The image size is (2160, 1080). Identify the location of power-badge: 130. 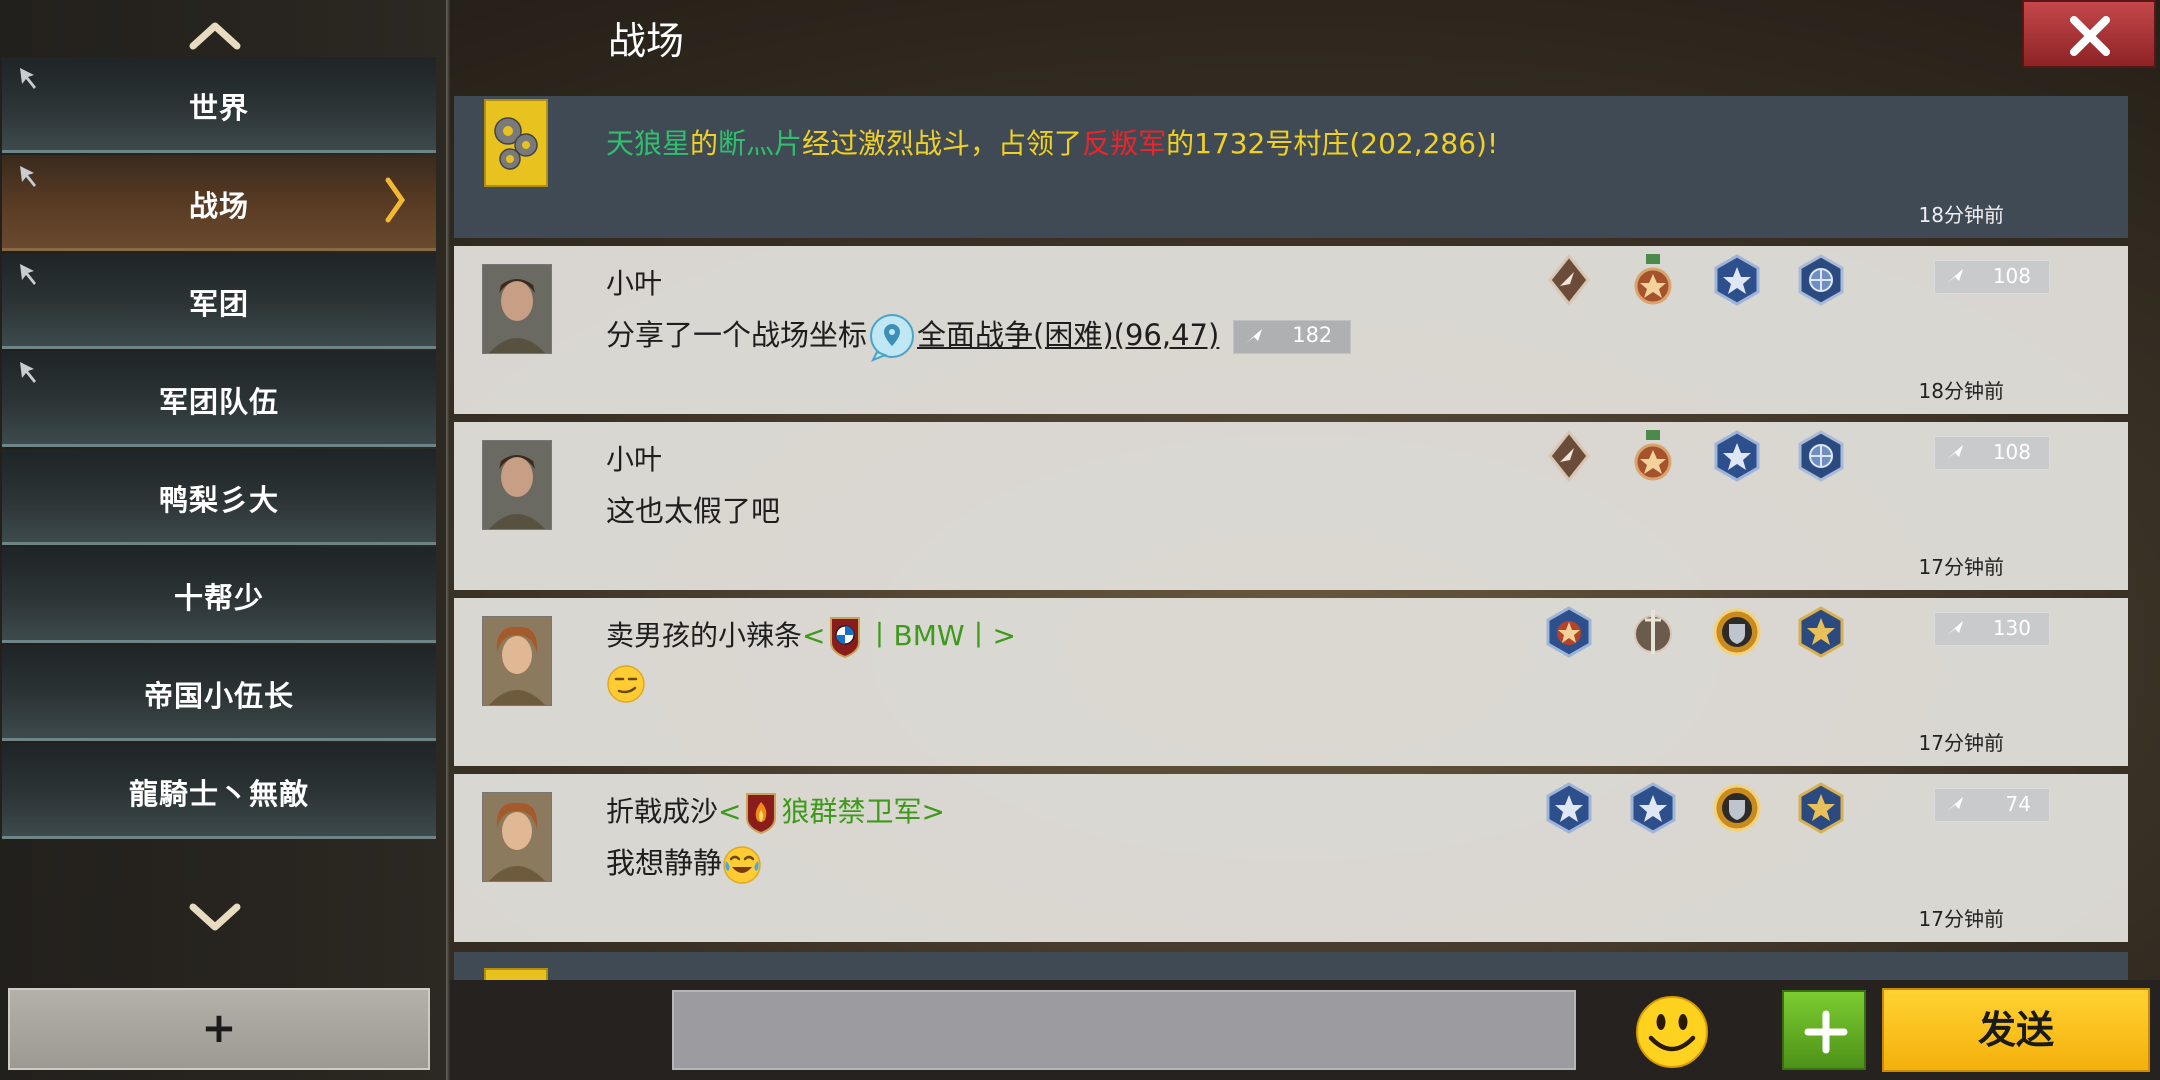
(1992, 629).